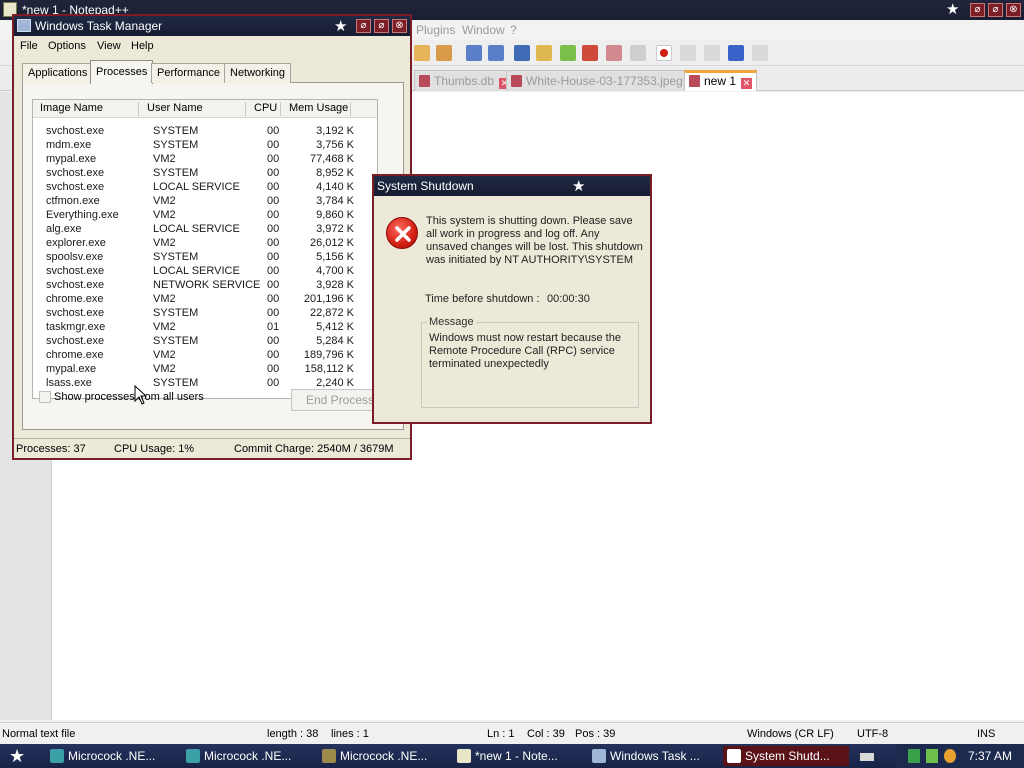 This screenshot has width=1024, height=768. What do you see at coordinates (474, 53) in the screenshot?
I see `toolbar-wrap-icon` at bounding box center [474, 53].